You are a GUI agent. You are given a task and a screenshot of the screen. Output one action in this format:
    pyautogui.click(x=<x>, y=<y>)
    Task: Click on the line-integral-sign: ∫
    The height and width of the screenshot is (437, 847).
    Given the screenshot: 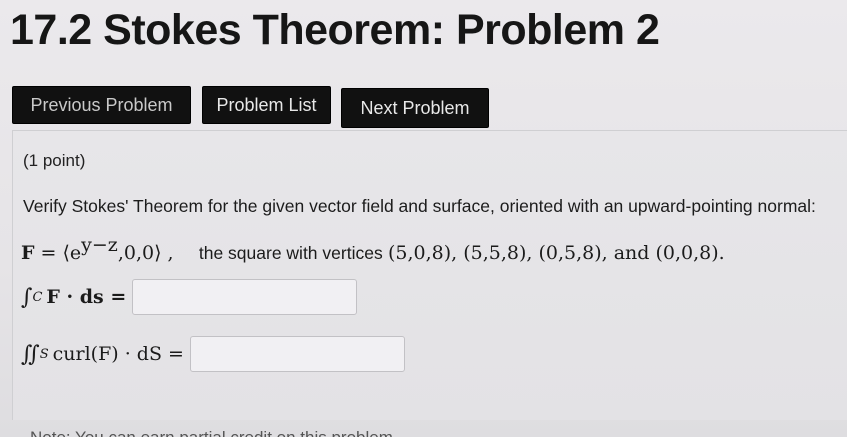 What is the action you would take?
    pyautogui.click(x=27, y=297)
    